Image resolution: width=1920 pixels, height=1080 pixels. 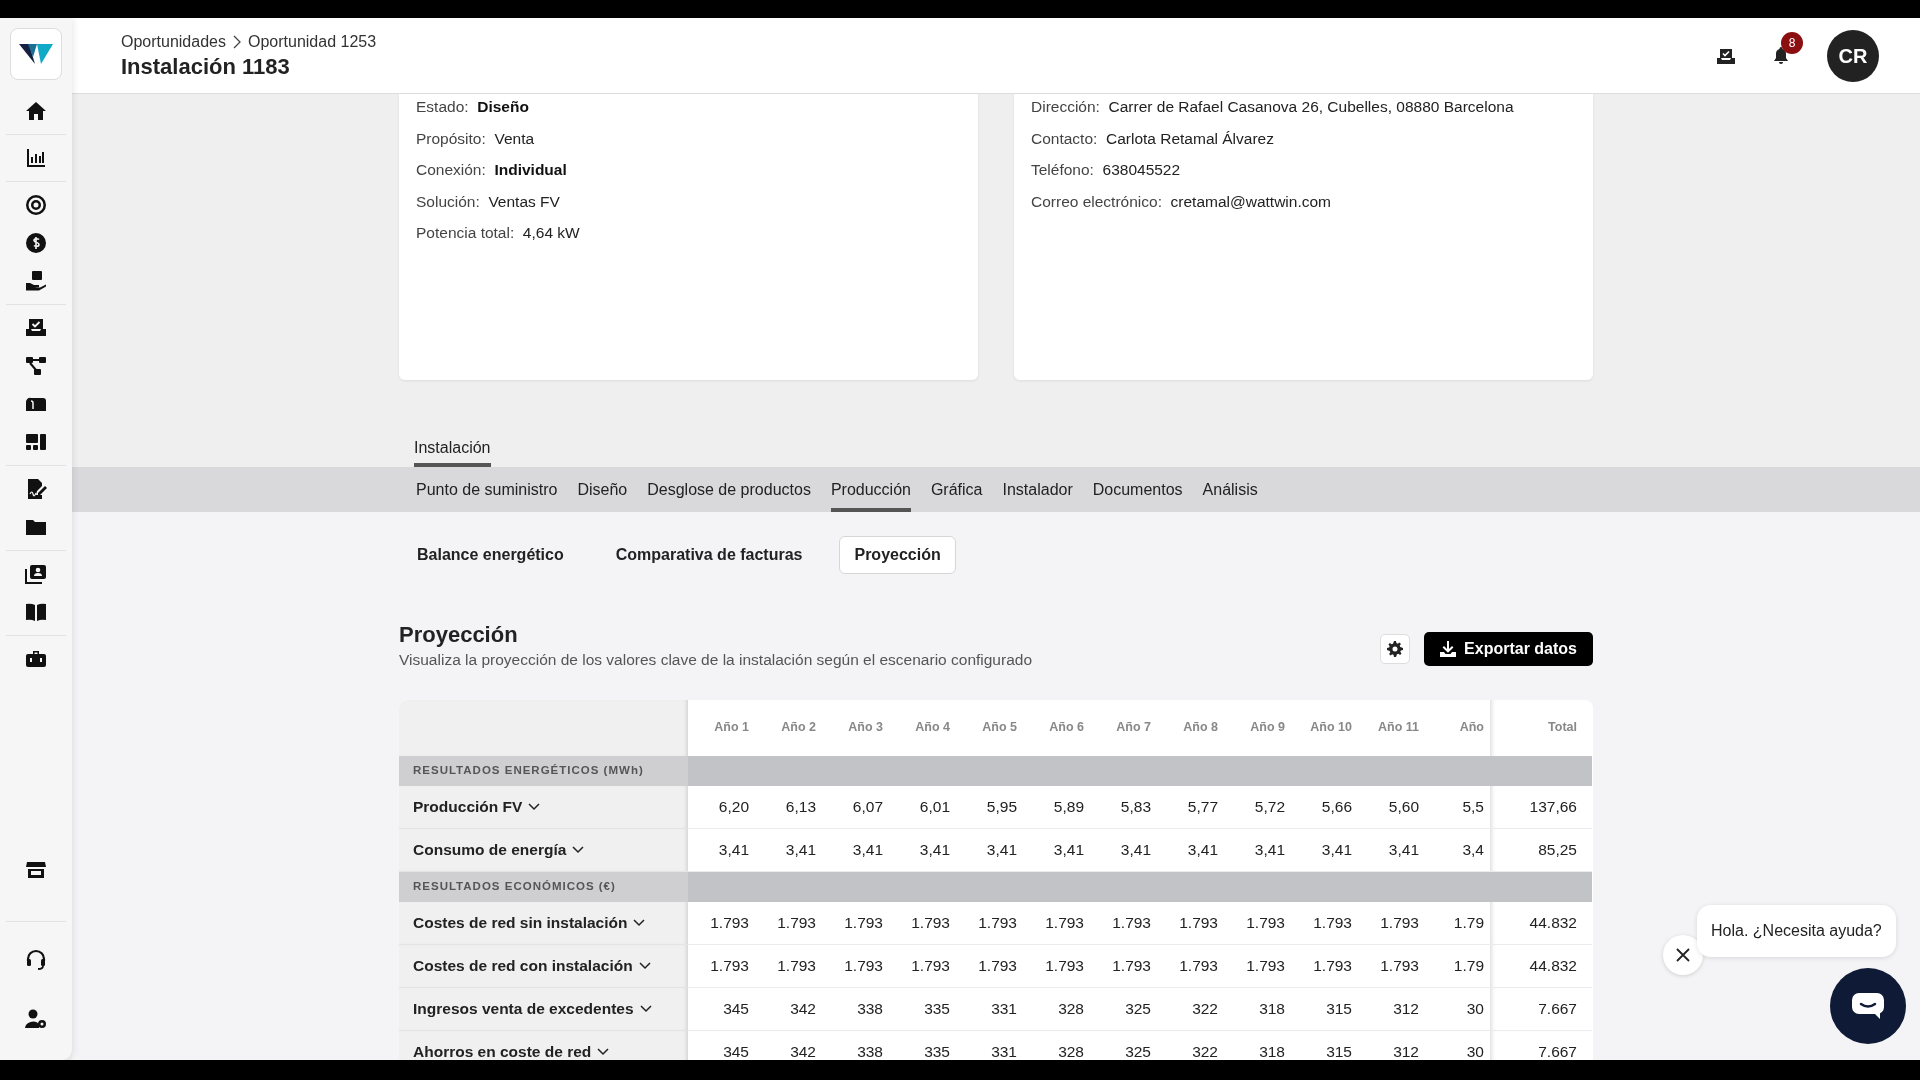 I want to click on column-header: Año 4, so click(x=932, y=728).